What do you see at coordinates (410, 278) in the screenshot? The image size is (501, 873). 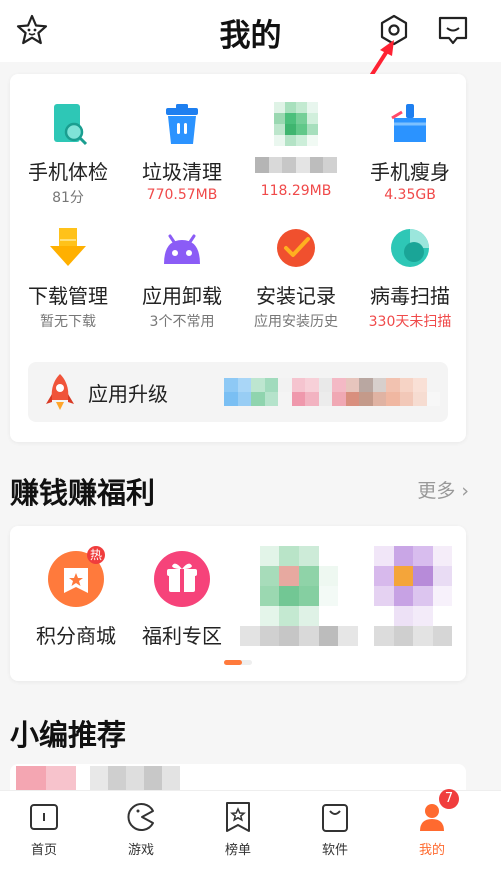 I see `tool-virus-scan: 病毒扫描 330天未扫描` at bounding box center [410, 278].